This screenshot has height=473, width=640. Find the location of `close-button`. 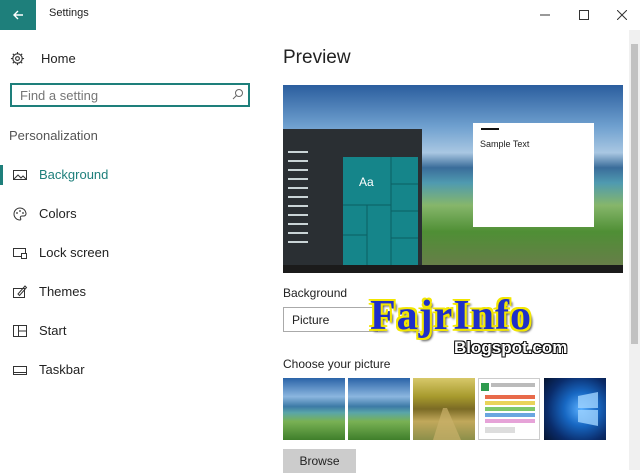

close-button is located at coordinates (620, 15).